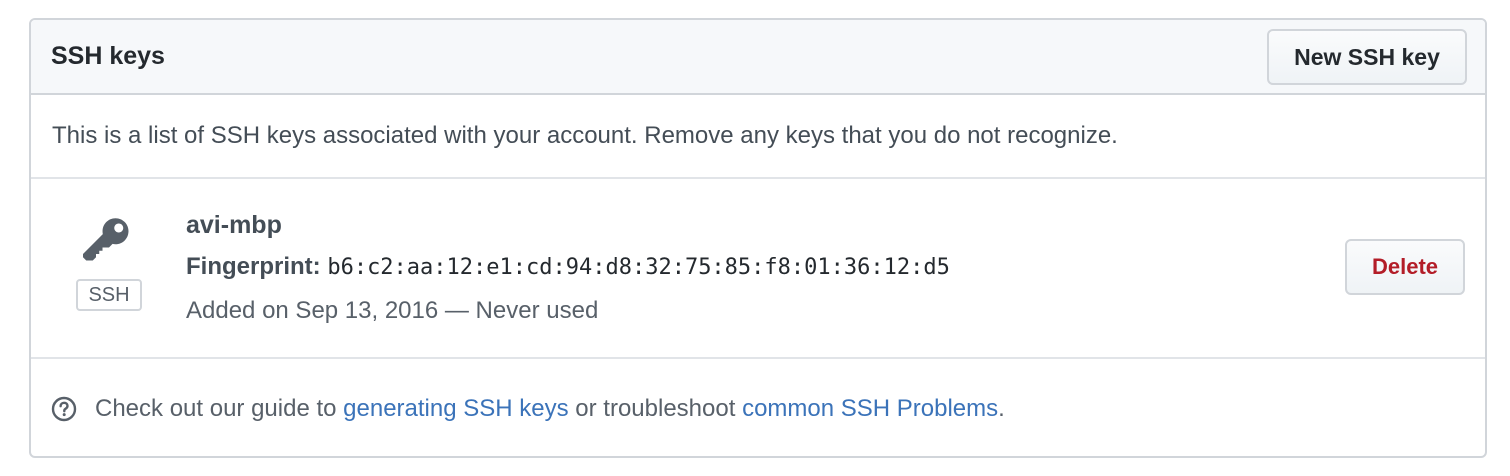 This screenshot has height=476, width=1510. What do you see at coordinates (1001, 408) in the screenshot?
I see `footer-suffix: .` at bounding box center [1001, 408].